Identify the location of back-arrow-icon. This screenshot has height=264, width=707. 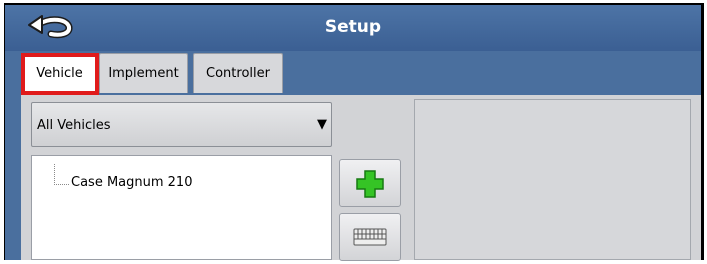
(50, 27).